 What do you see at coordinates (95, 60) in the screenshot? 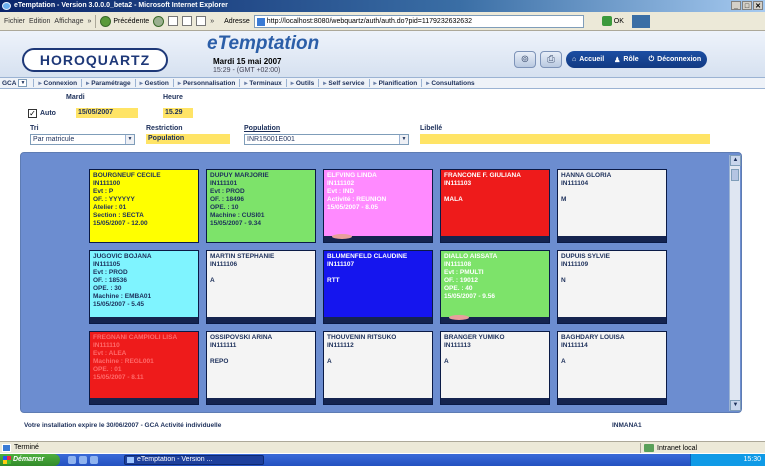
I see `horoquartz-logo: HOROQUARTZ` at bounding box center [95, 60].